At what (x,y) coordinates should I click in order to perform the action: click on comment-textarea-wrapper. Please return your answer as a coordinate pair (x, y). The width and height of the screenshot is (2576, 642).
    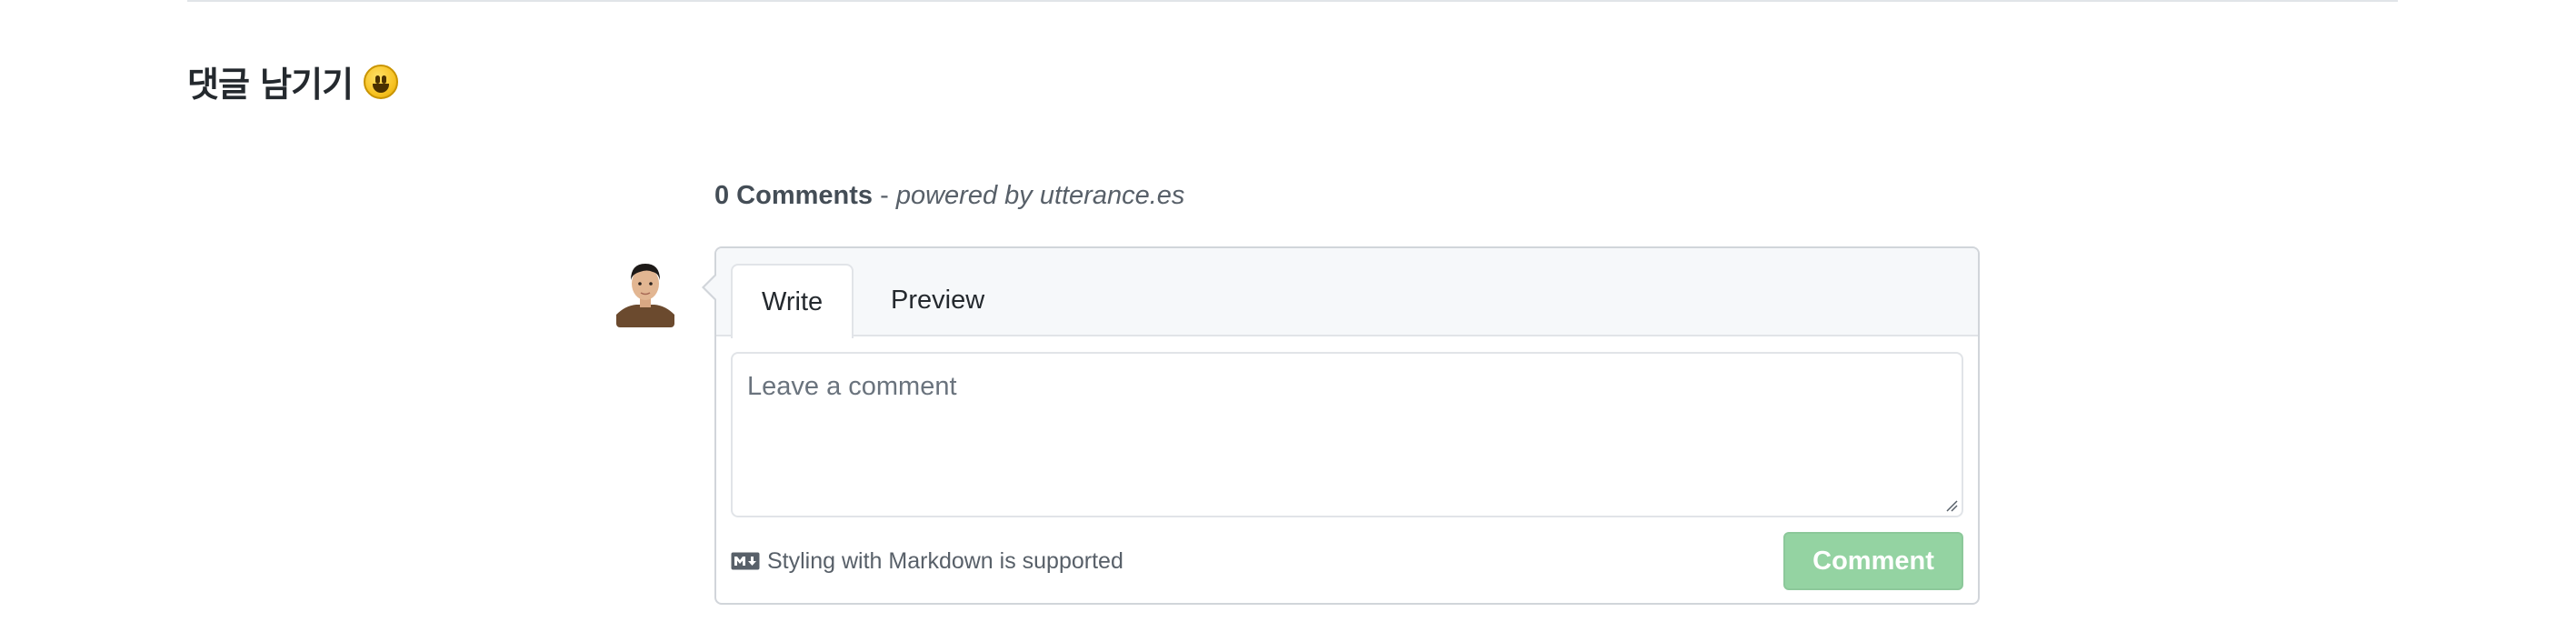
    Looking at the image, I should click on (1347, 434).